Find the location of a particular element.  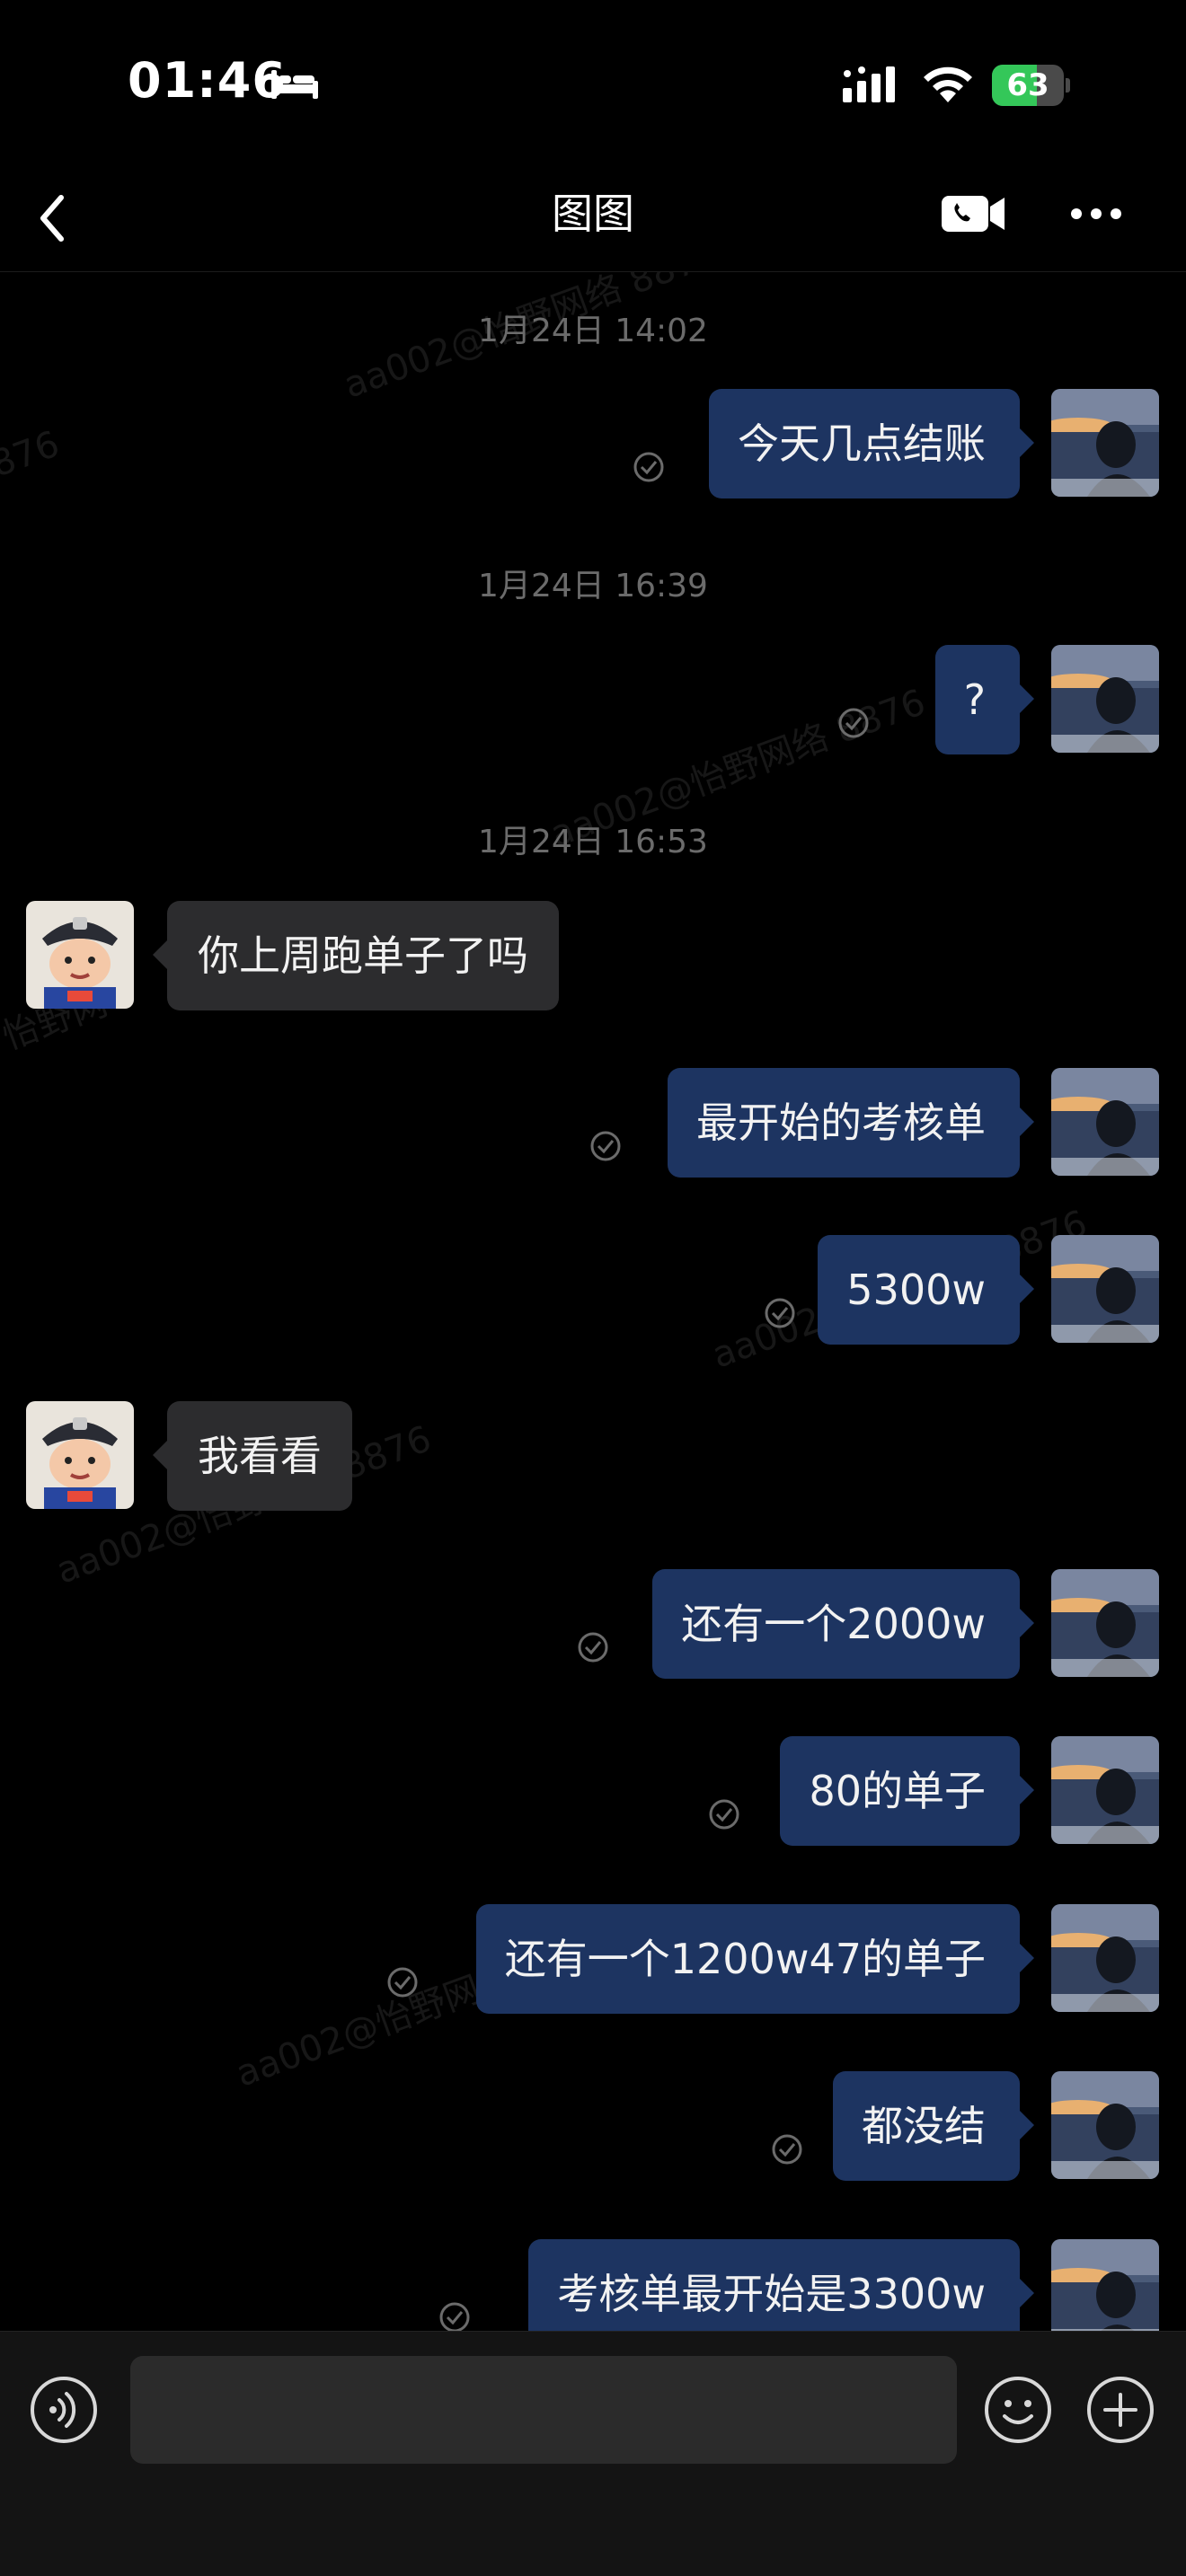

chat-header: 图图 is located at coordinates (593, 221).